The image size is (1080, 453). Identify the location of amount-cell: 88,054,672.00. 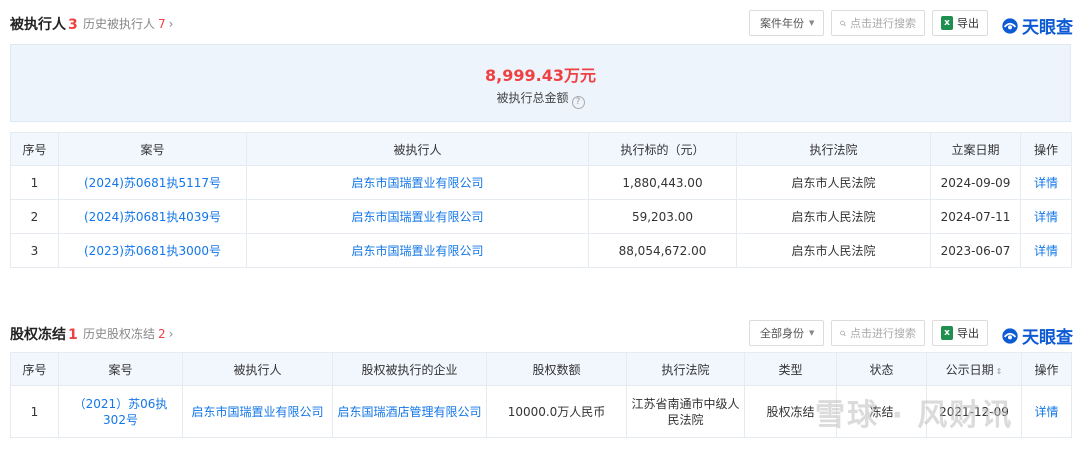
(662, 250).